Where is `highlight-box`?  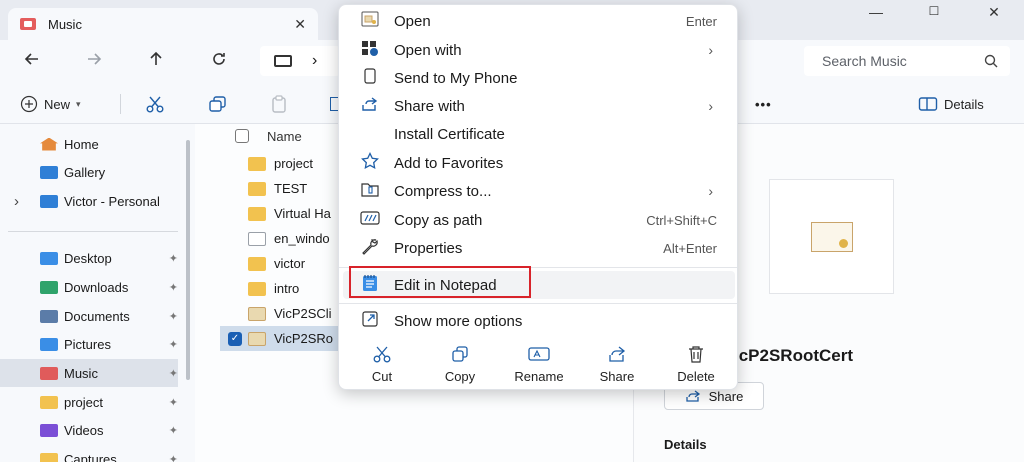
highlight-box is located at coordinates (440, 282).